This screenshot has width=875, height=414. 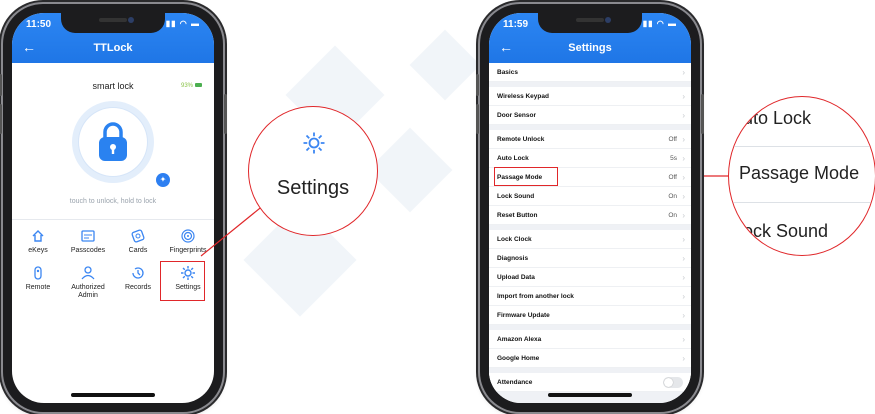 What do you see at coordinates (590, 72) in the screenshot?
I see `settings-row-basics: Basics ›` at bounding box center [590, 72].